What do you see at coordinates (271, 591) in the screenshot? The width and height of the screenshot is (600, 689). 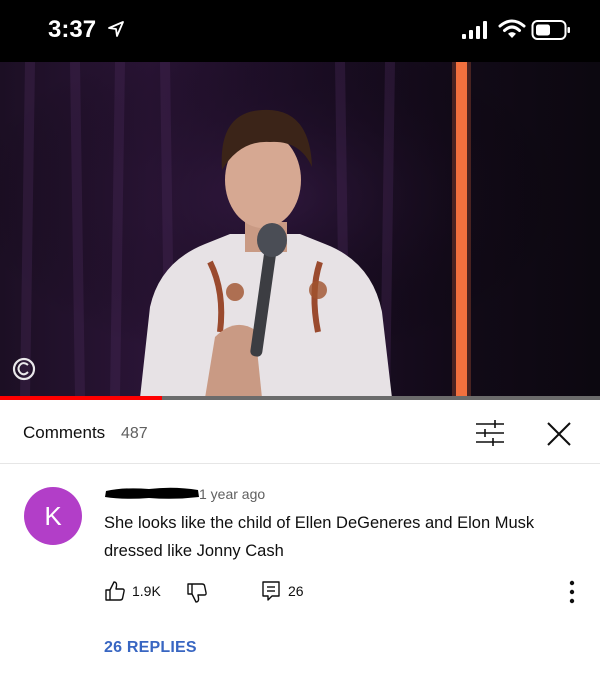 I see `reply-comment-icon` at bounding box center [271, 591].